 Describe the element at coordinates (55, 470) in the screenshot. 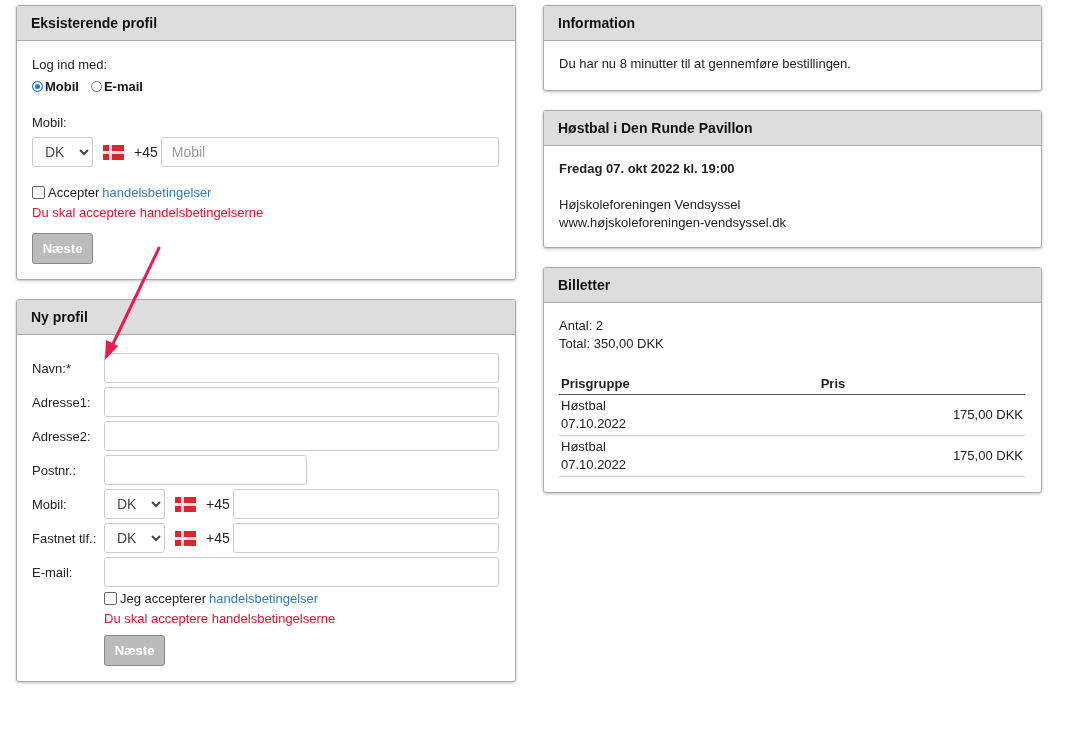

I see `field-label: Postnr.:` at that location.